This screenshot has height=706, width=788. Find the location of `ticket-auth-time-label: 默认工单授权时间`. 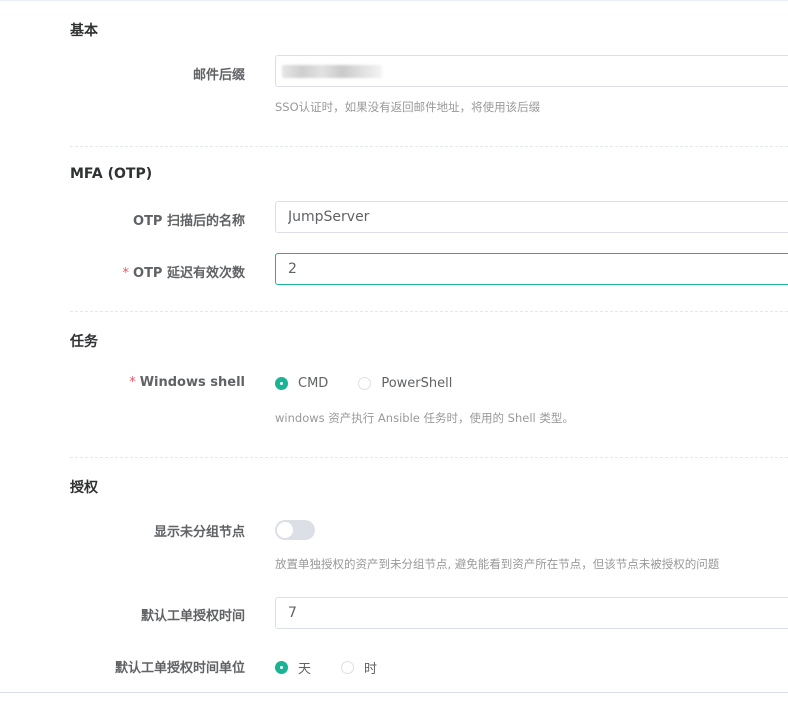

ticket-auth-time-label: 默认工单授权时间 is located at coordinates (192, 616).